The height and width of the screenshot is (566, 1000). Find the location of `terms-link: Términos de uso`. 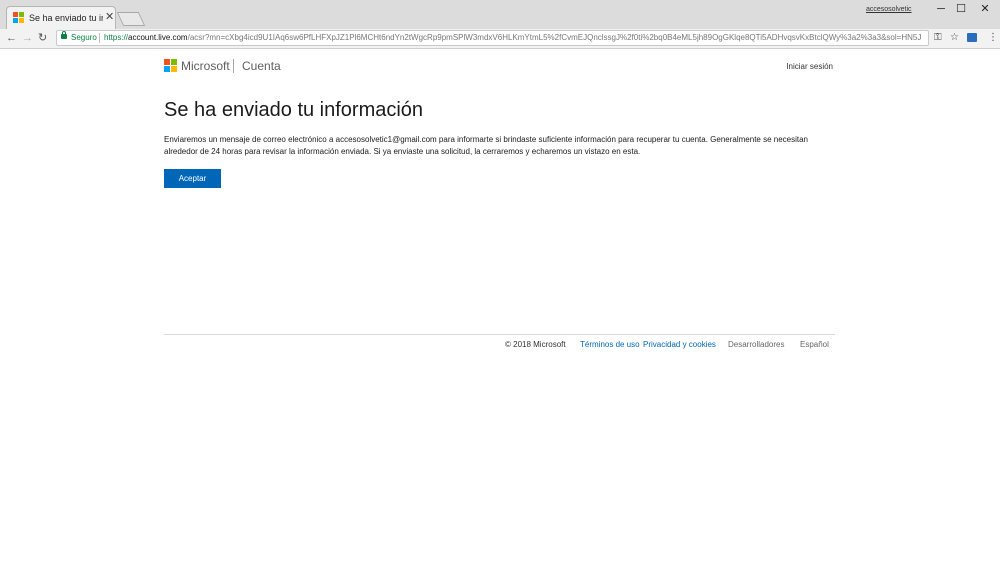

terms-link: Términos de uso is located at coordinates (610, 345).